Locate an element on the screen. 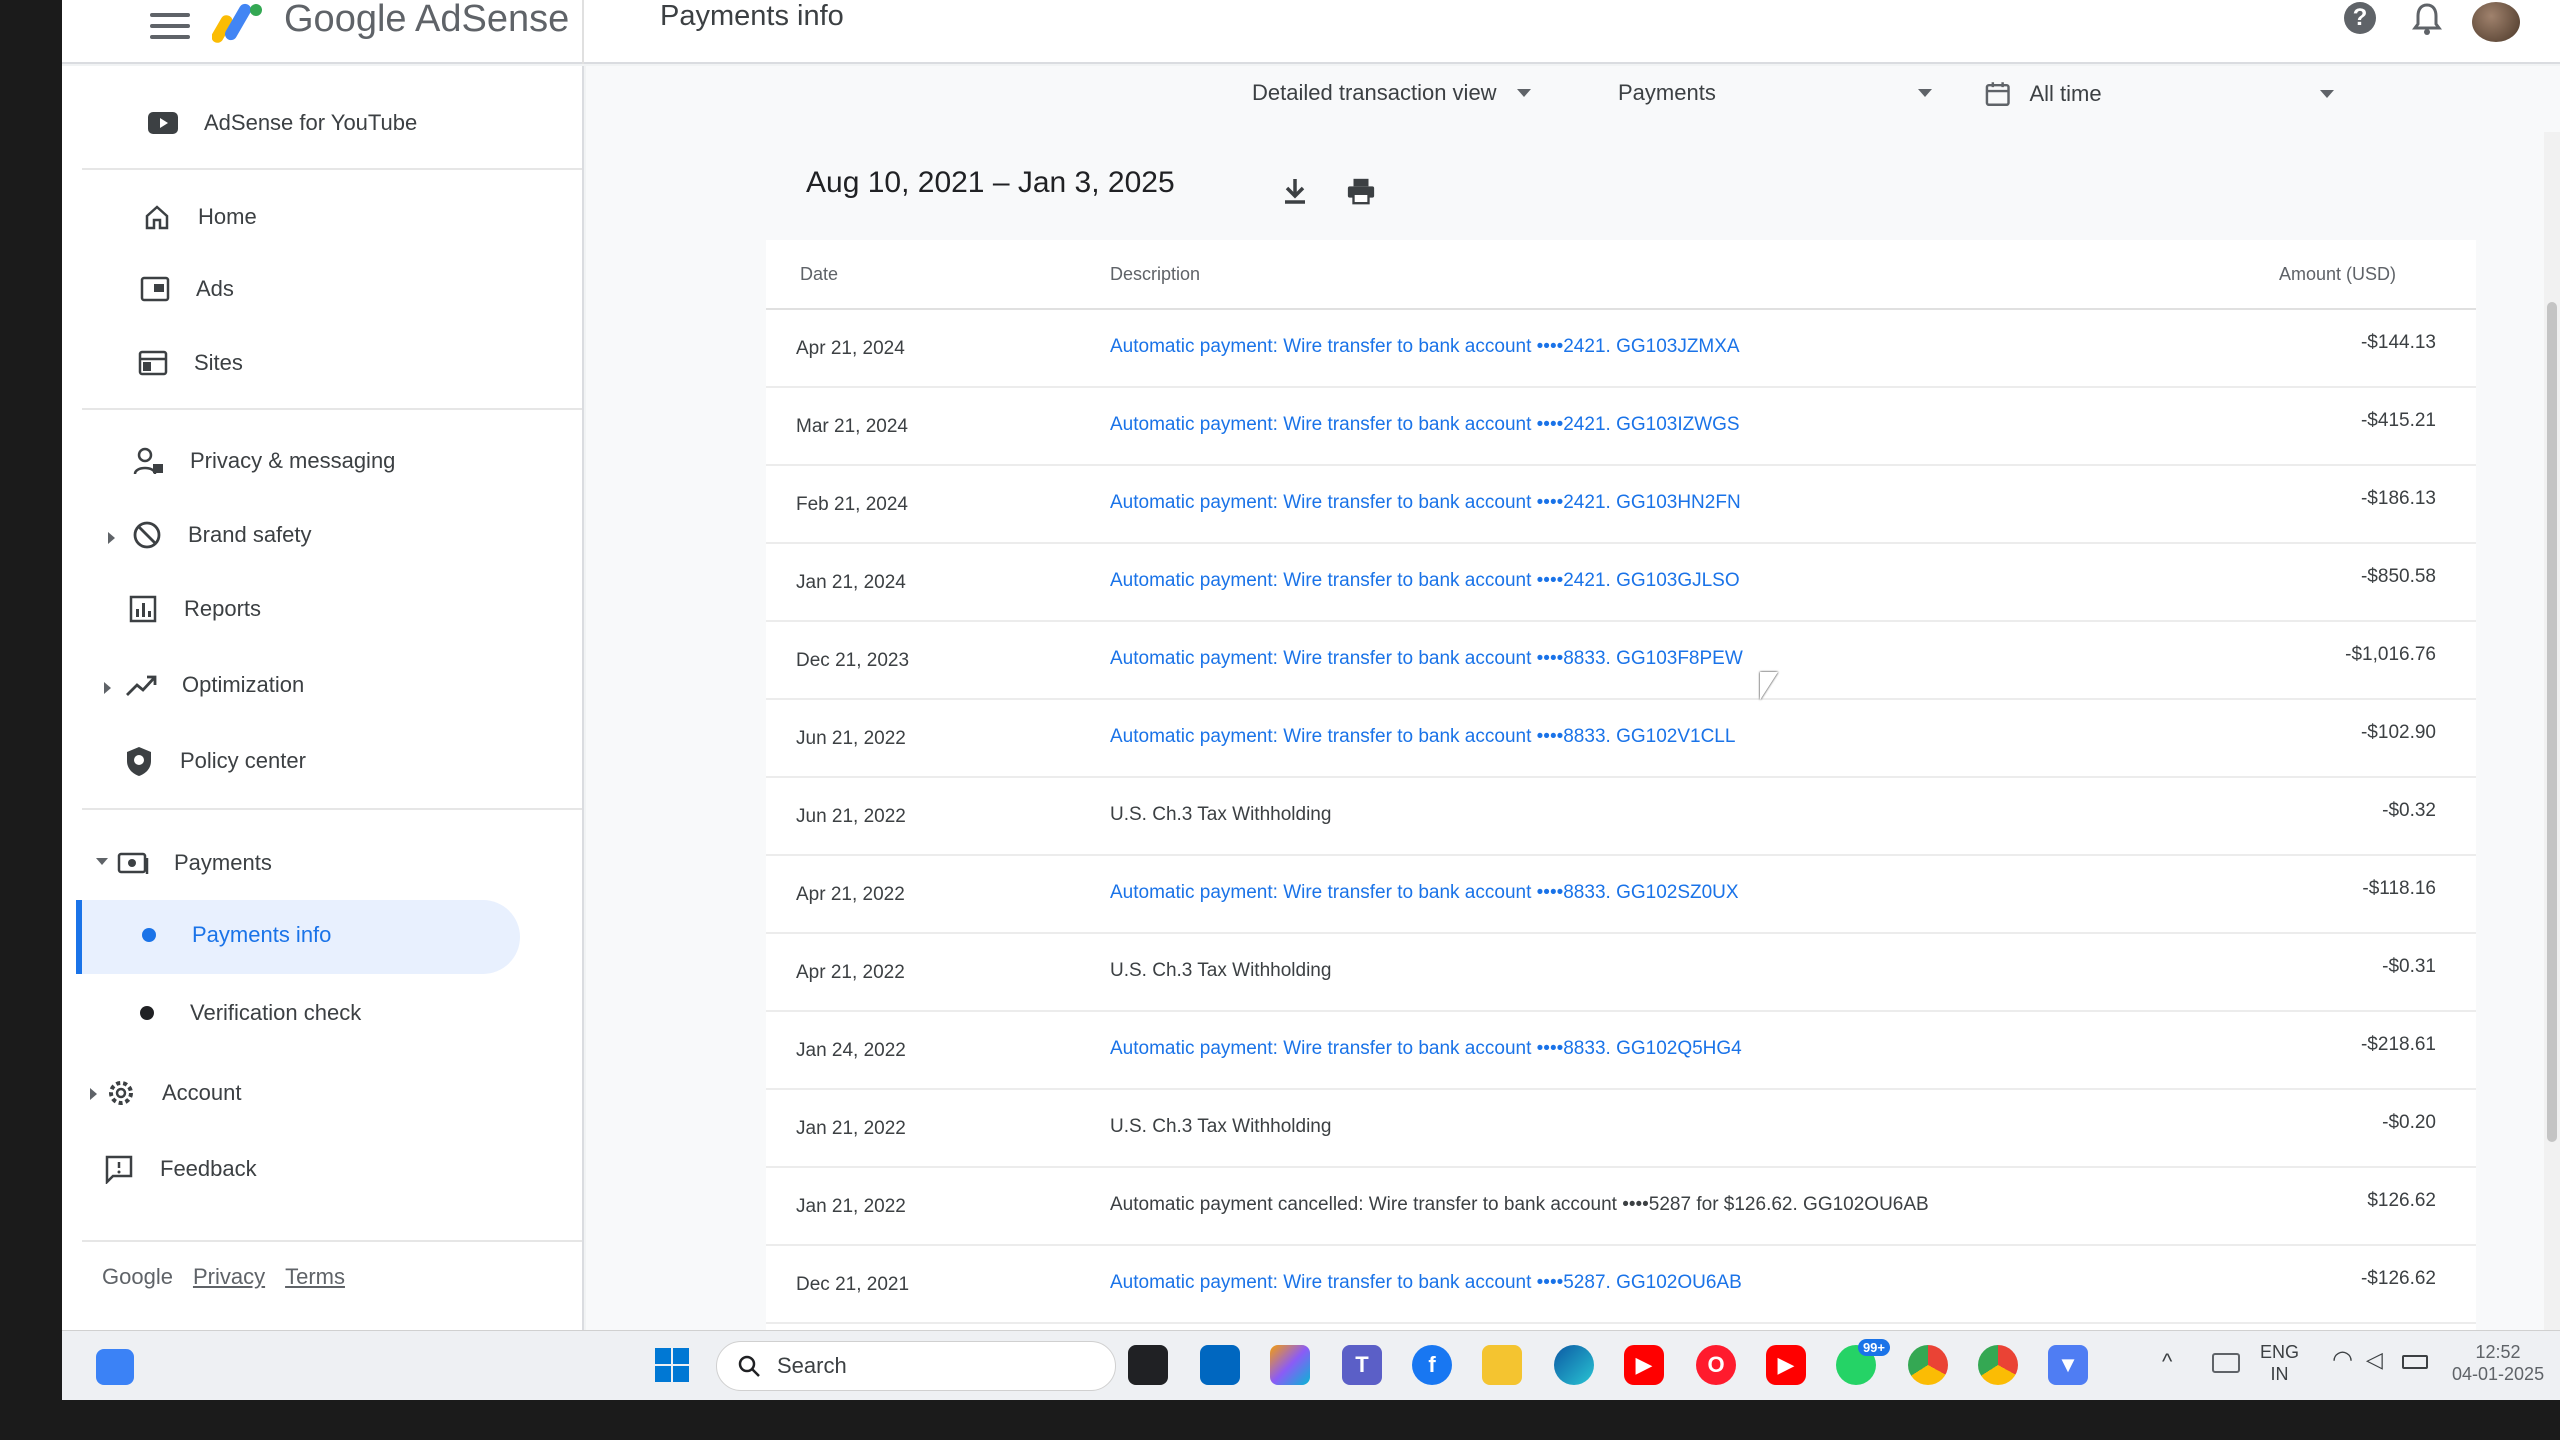 The width and height of the screenshot is (2560, 1440). table-header: Date Description Amount (USD) is located at coordinates (1621, 275).